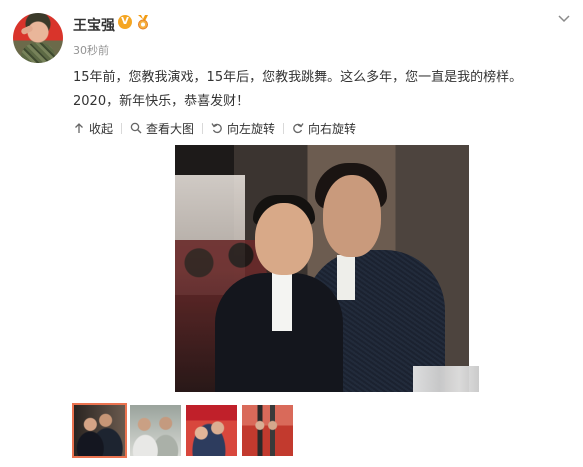 Image resolution: width=583 pixels, height=467 pixels. Describe the element at coordinates (282, 301) in the screenshot. I see `photo-person-left-collar` at that location.